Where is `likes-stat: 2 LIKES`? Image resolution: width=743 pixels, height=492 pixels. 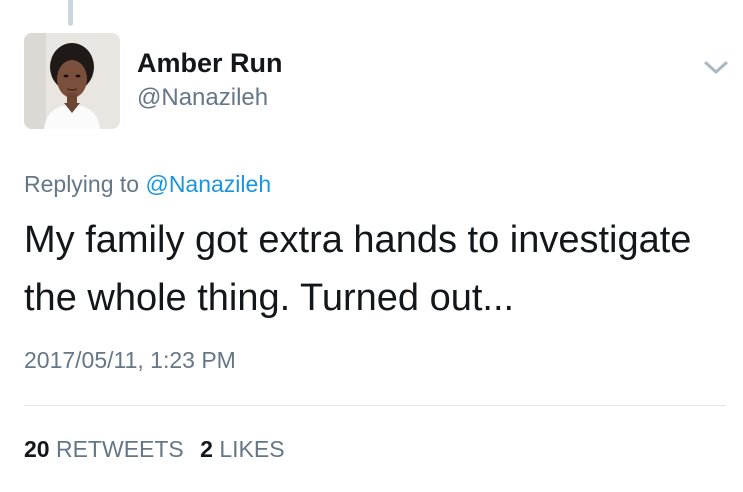
likes-stat: 2 LIKES is located at coordinates (242, 449).